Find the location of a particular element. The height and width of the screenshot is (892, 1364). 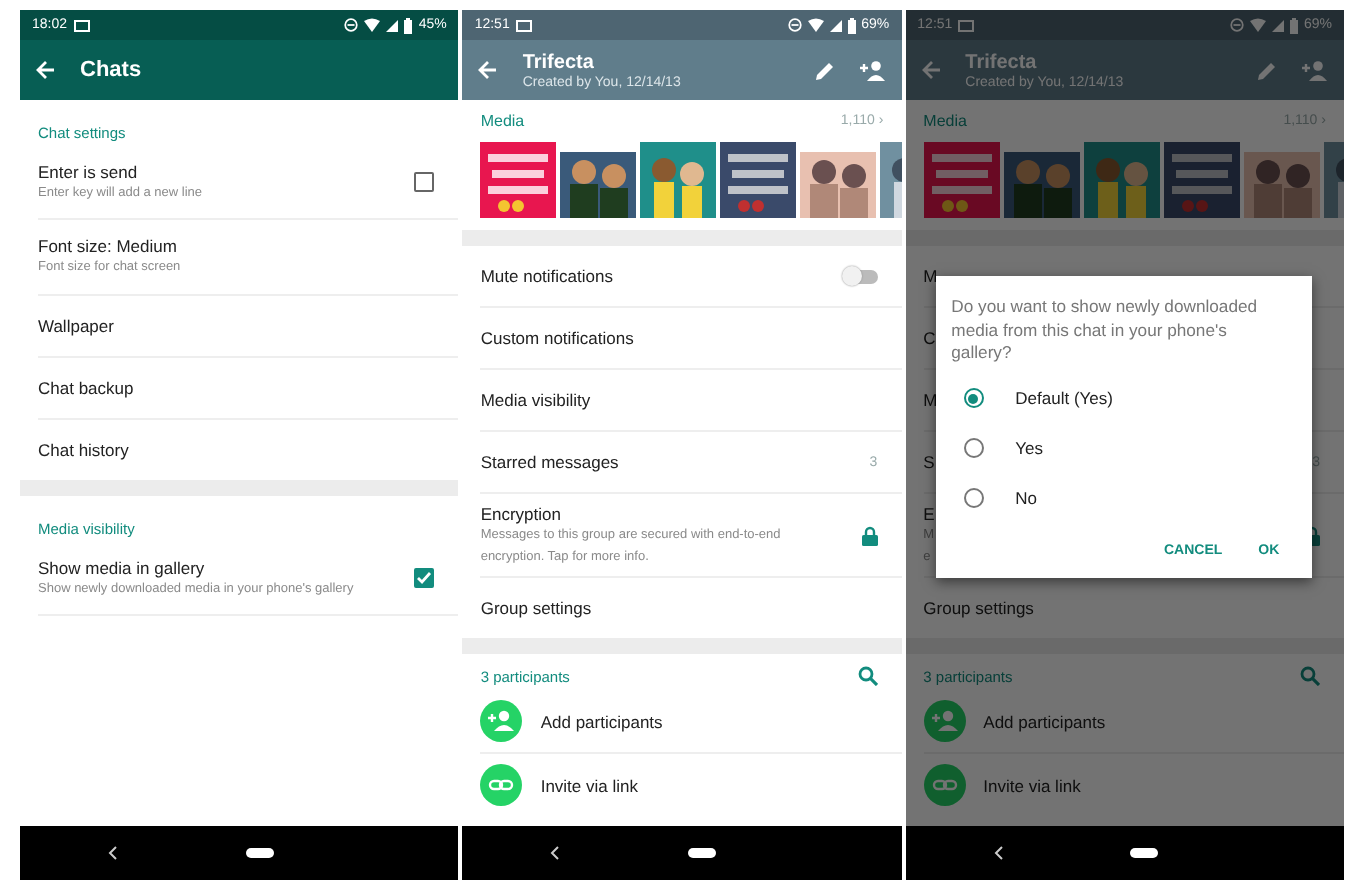

option-label: Yes is located at coordinates (1029, 448).